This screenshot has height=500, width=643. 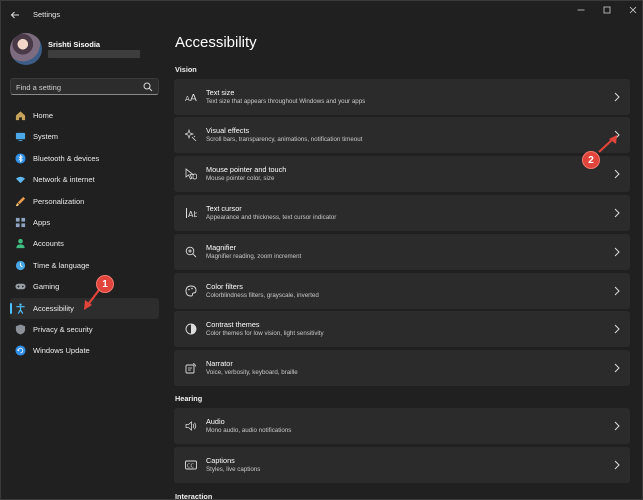 I want to click on user-name: Srishti Sisodia, so click(x=74, y=44).